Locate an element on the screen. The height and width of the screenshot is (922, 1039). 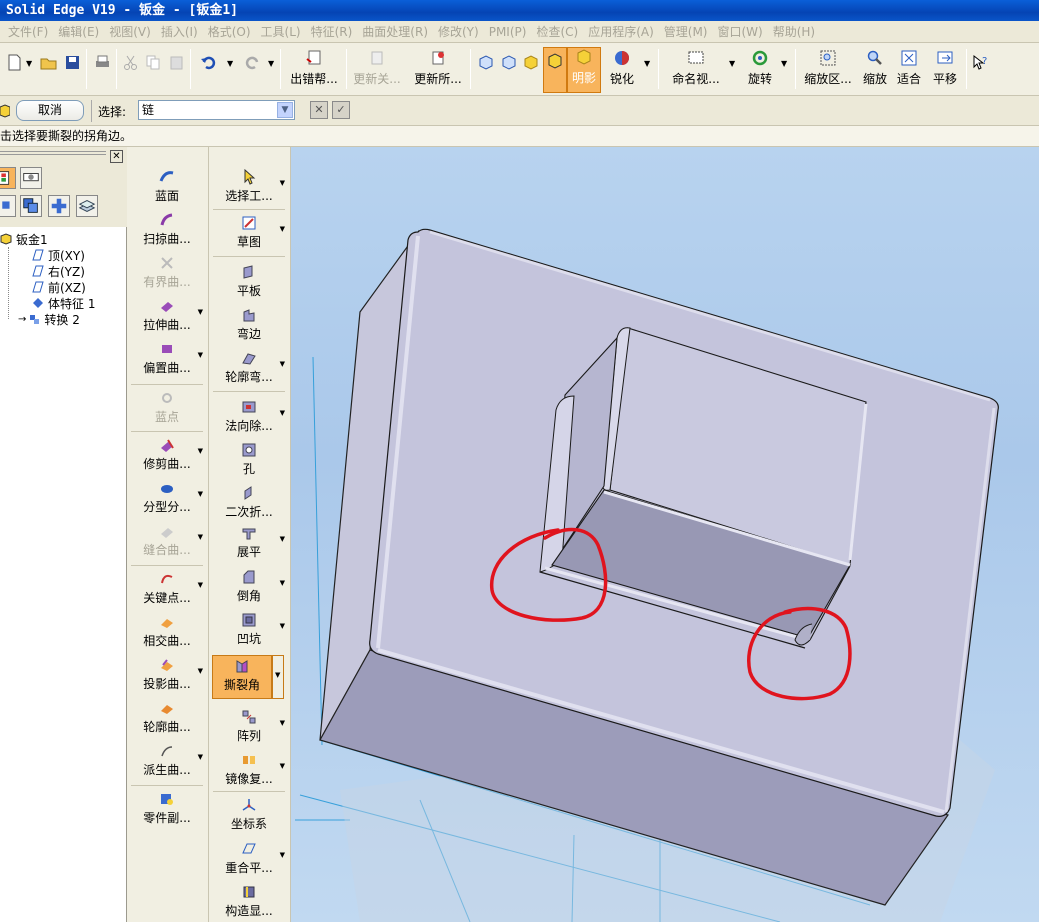
mirror-copy-button: 镜像复... ▼ is located at coordinates (249, 770).